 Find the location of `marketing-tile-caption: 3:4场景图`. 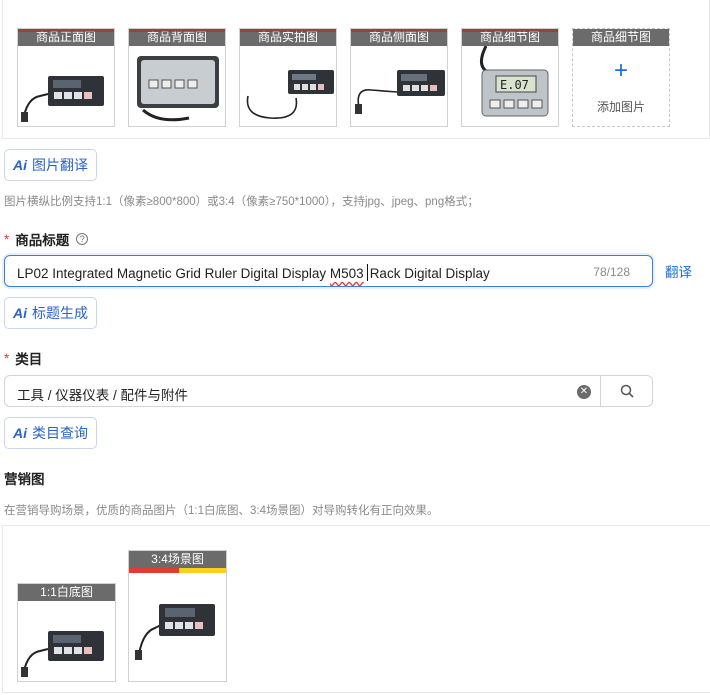

marketing-tile-caption: 3:4场景图 is located at coordinates (177, 559).